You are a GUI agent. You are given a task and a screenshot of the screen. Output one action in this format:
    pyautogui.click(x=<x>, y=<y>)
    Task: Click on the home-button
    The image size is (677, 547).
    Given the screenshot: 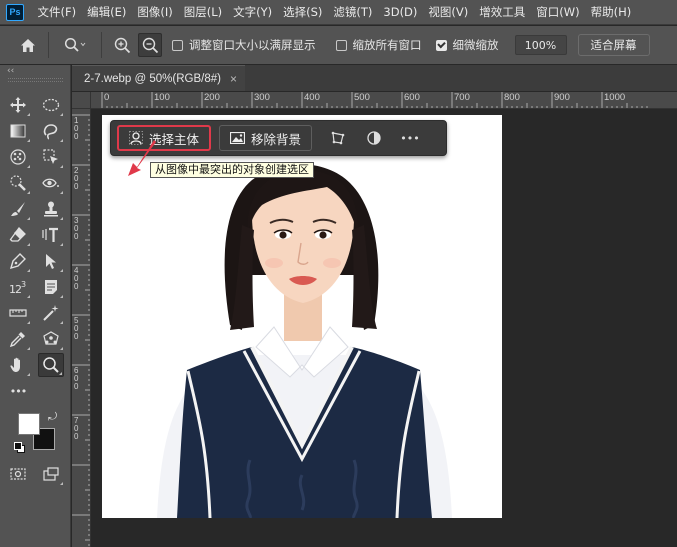 What is the action you would take?
    pyautogui.click(x=28, y=45)
    